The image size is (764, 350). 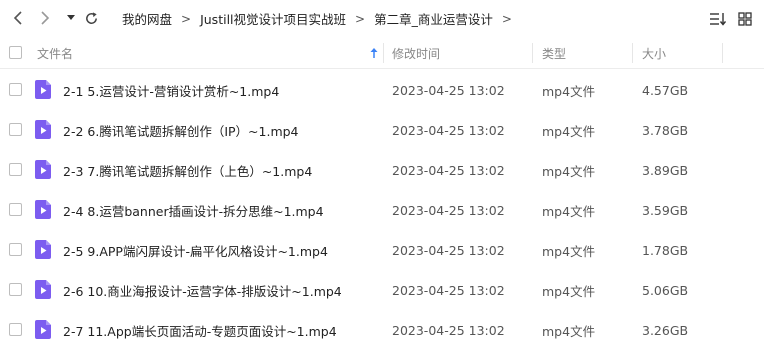 I want to click on caret-down-icon, so click(x=71, y=17).